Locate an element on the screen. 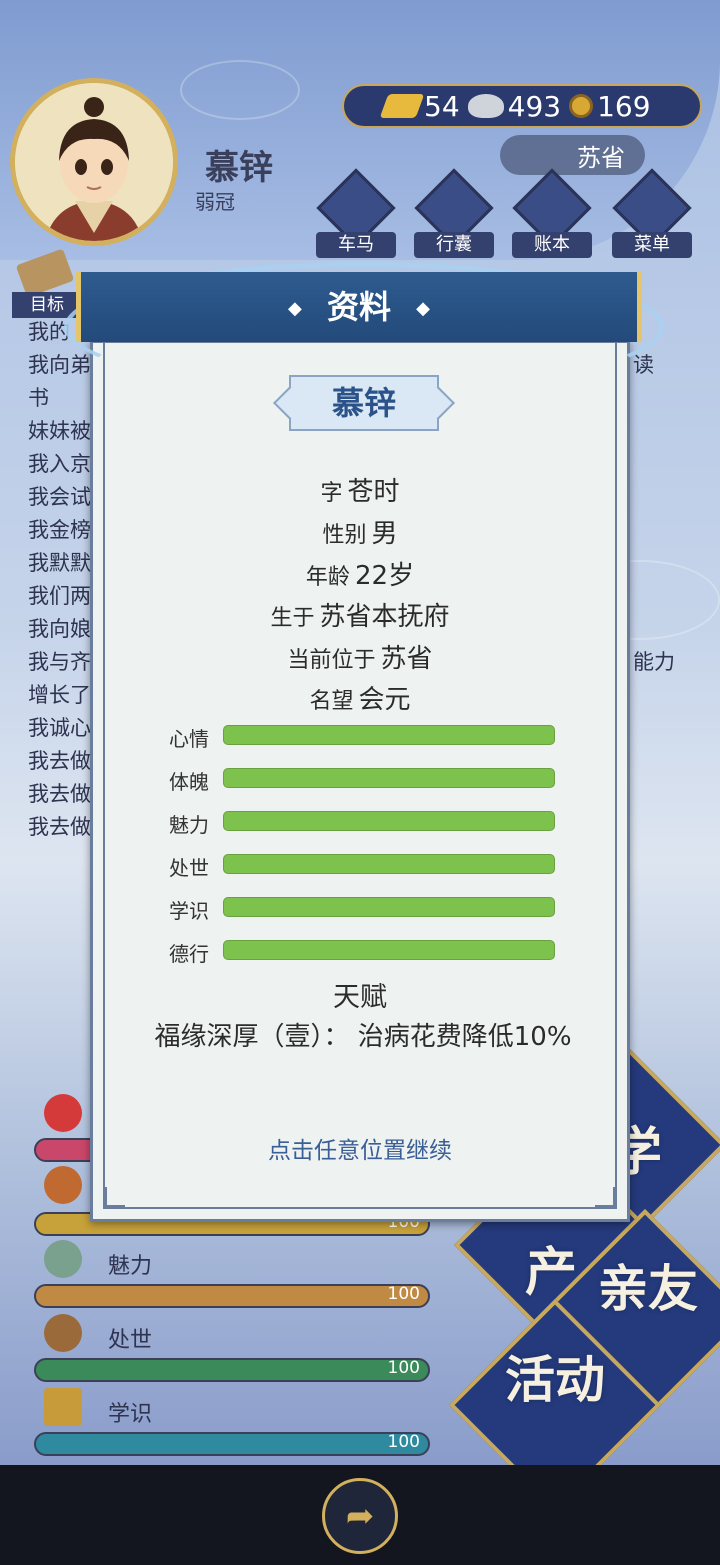  stat-bar-conduct: 100 is located at coordinates (232, 1370).